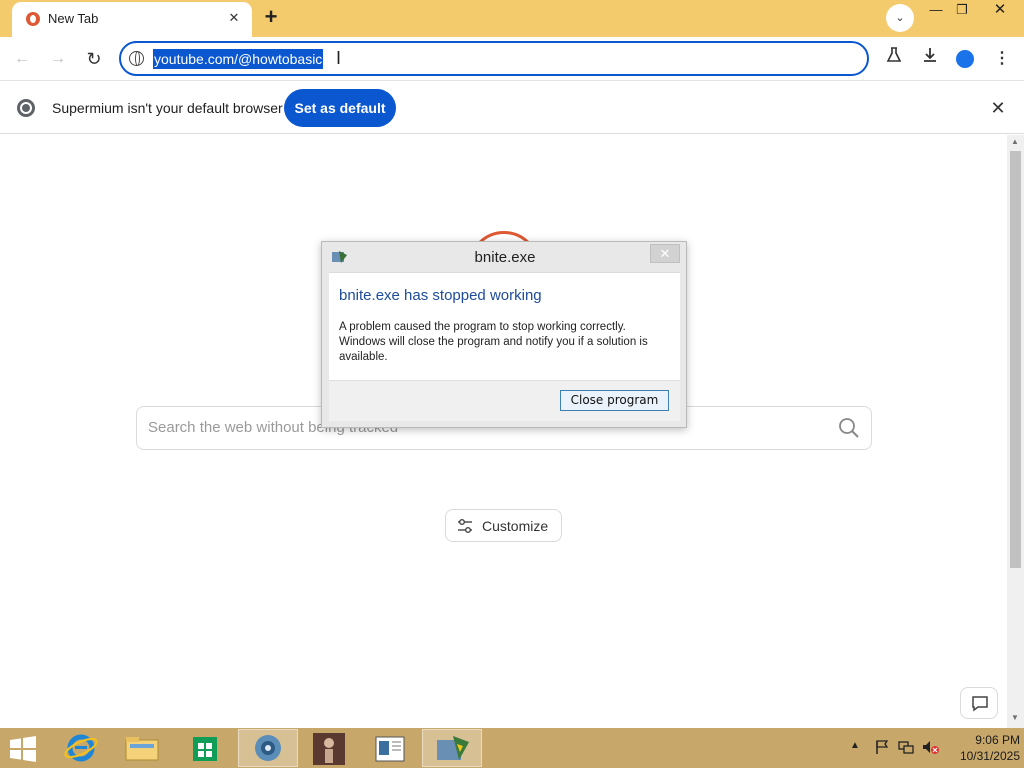  Describe the element at coordinates (855, 745) in the screenshot. I see `tray-overflow-icon: ▲` at that location.